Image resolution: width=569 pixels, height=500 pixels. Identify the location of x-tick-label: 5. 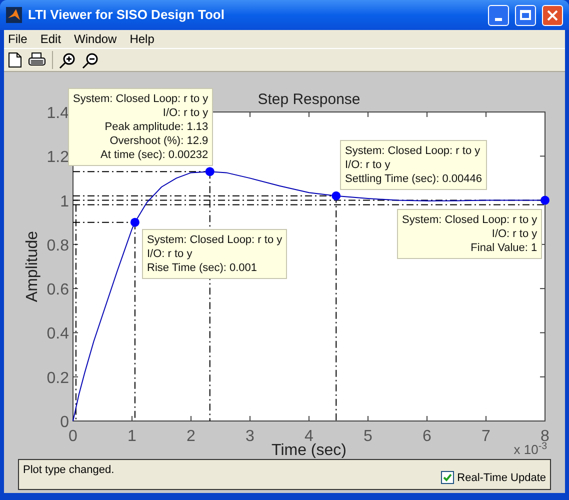
(368, 436).